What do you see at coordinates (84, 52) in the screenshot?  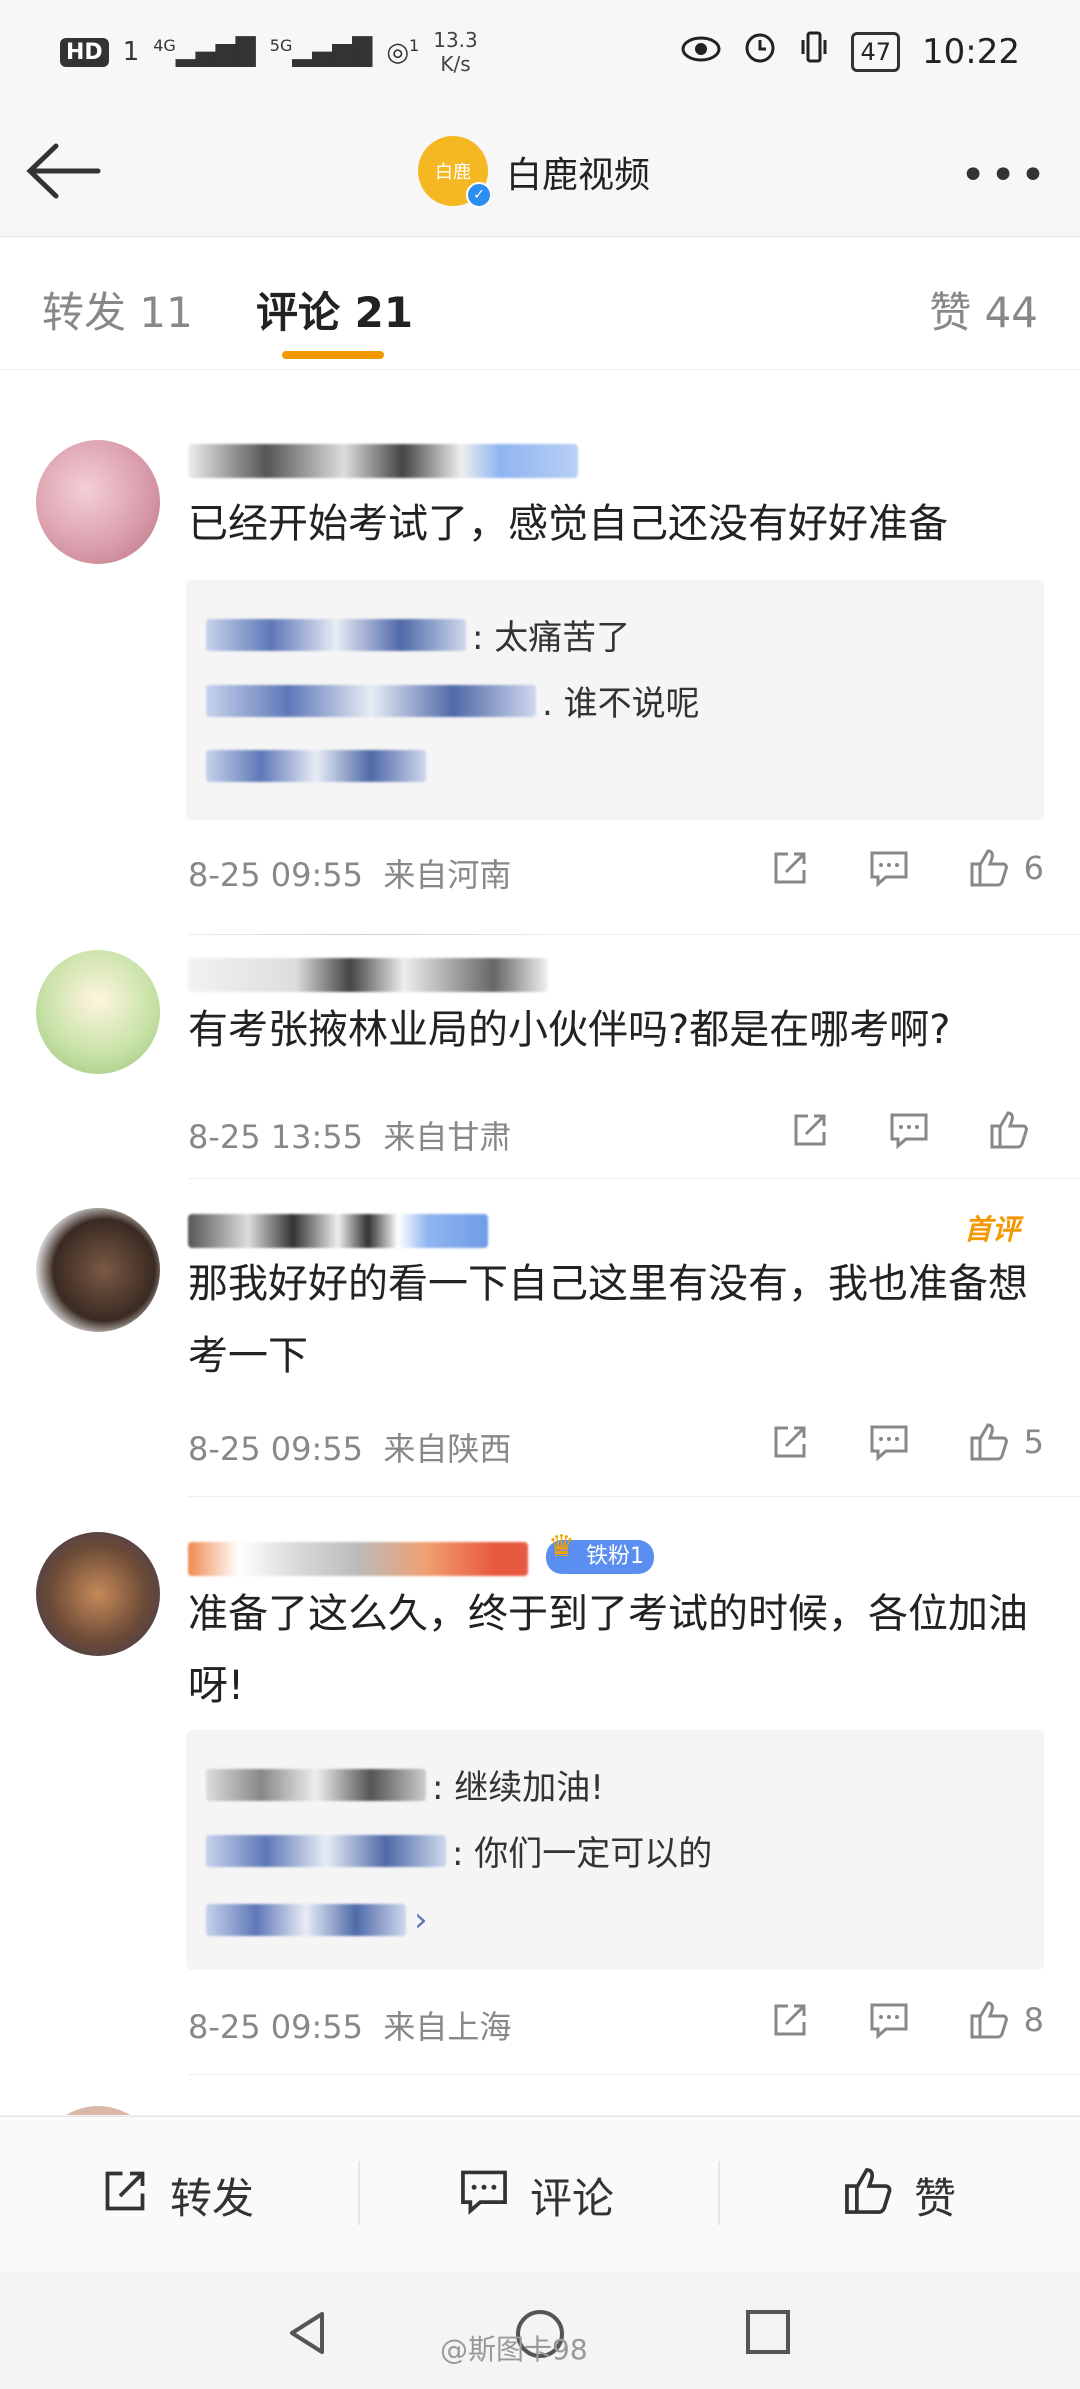 I see `hd-indicator: HD` at bounding box center [84, 52].